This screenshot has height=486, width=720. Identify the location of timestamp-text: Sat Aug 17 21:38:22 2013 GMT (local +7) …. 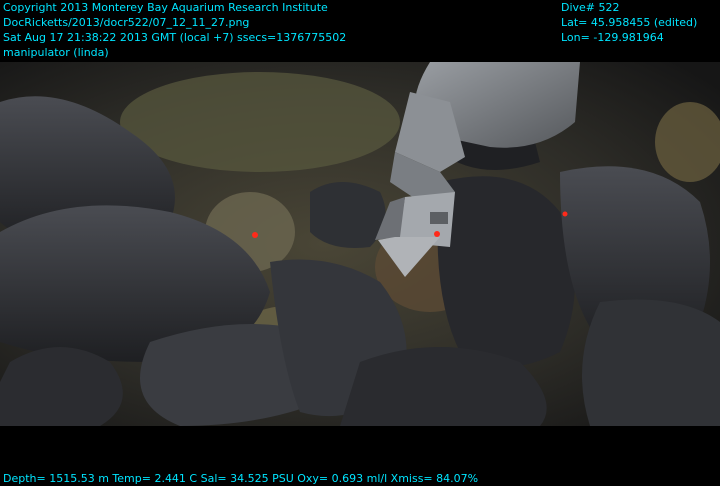
(175, 37).